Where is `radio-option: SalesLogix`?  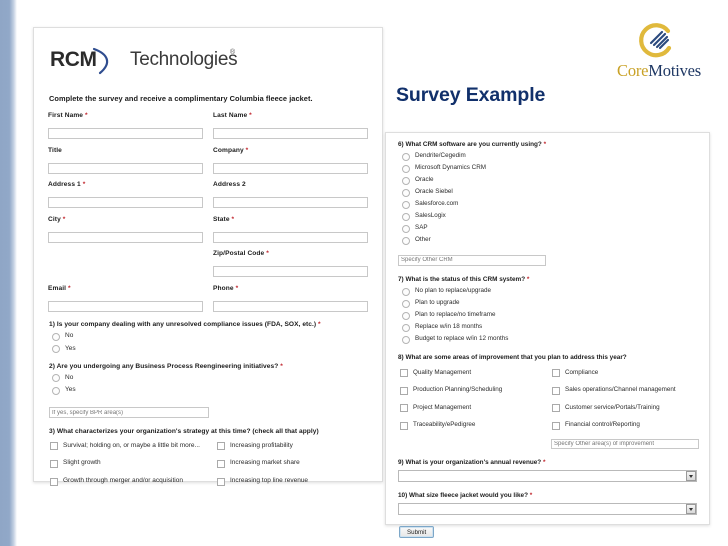 radio-option: SalesLogix is located at coordinates (550, 216).